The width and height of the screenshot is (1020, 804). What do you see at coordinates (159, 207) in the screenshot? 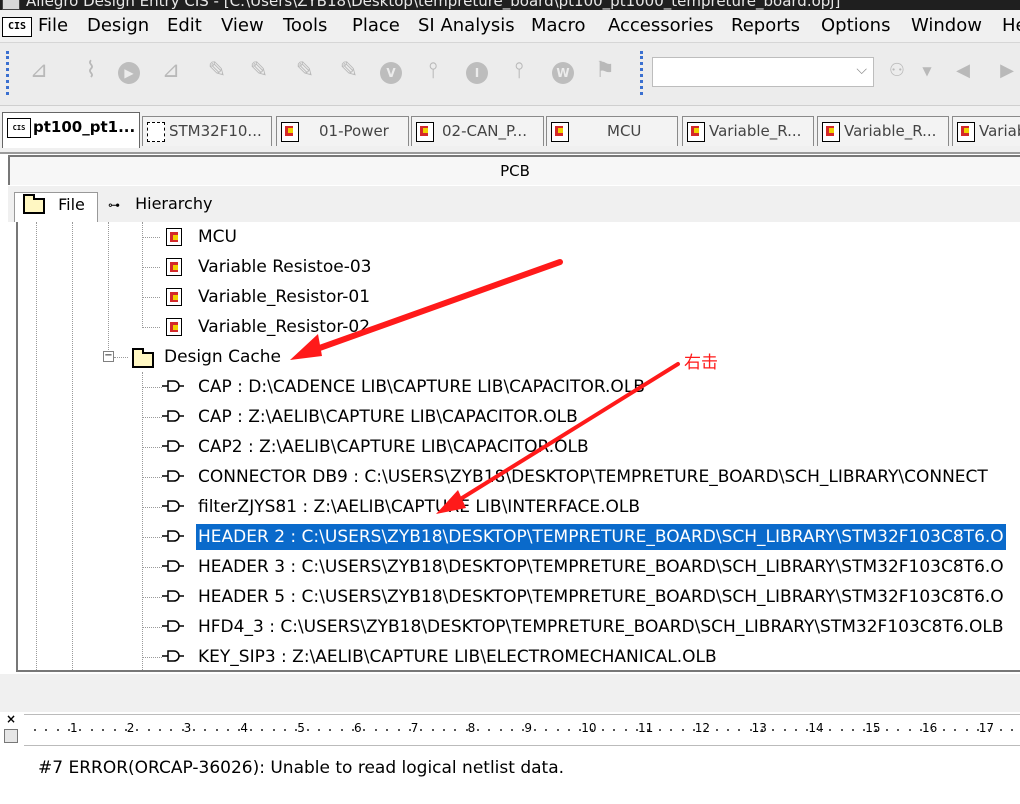
I see `tab-hierarchy: ⊶ Hierarchy` at bounding box center [159, 207].